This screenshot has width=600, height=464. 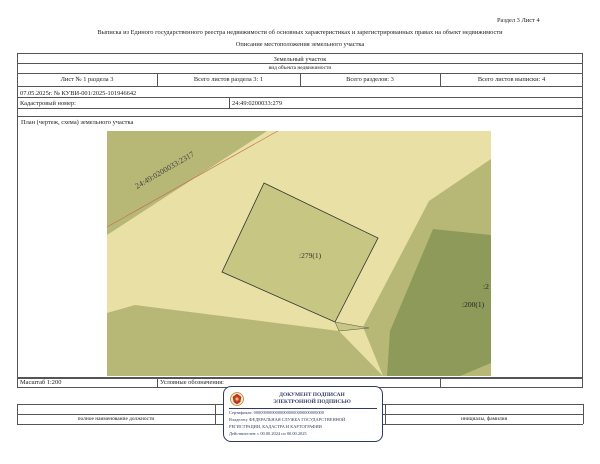 What do you see at coordinates (41, 382) in the screenshot?
I see `scale-label: Масштаб 1:200` at bounding box center [41, 382].